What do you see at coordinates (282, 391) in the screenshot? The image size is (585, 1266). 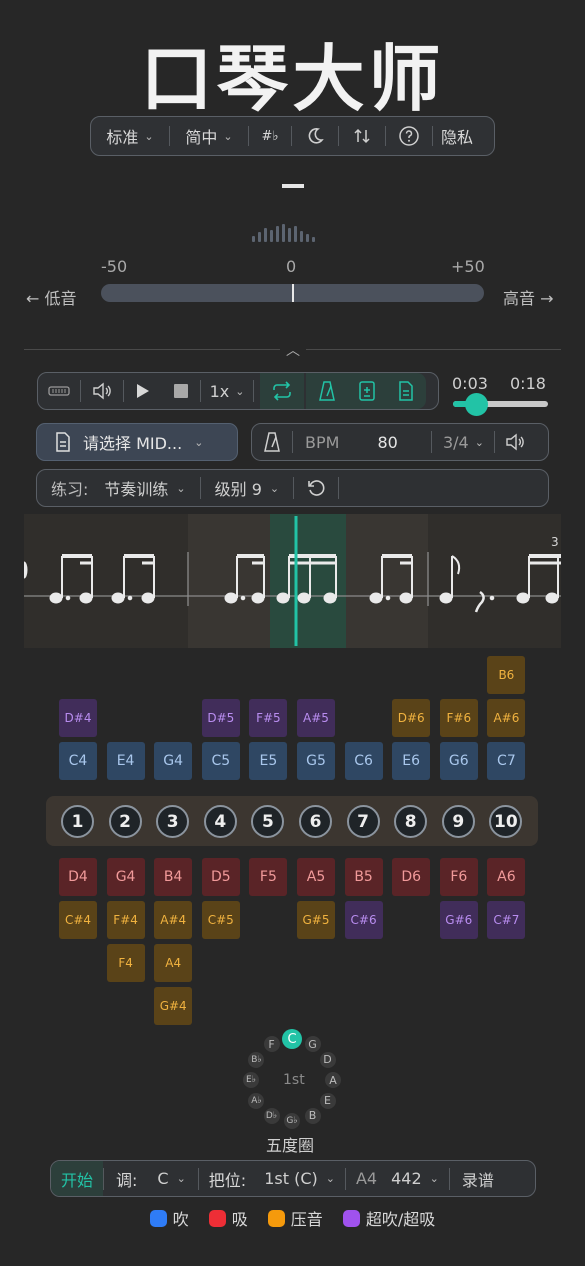 I see `loop-button` at bounding box center [282, 391].